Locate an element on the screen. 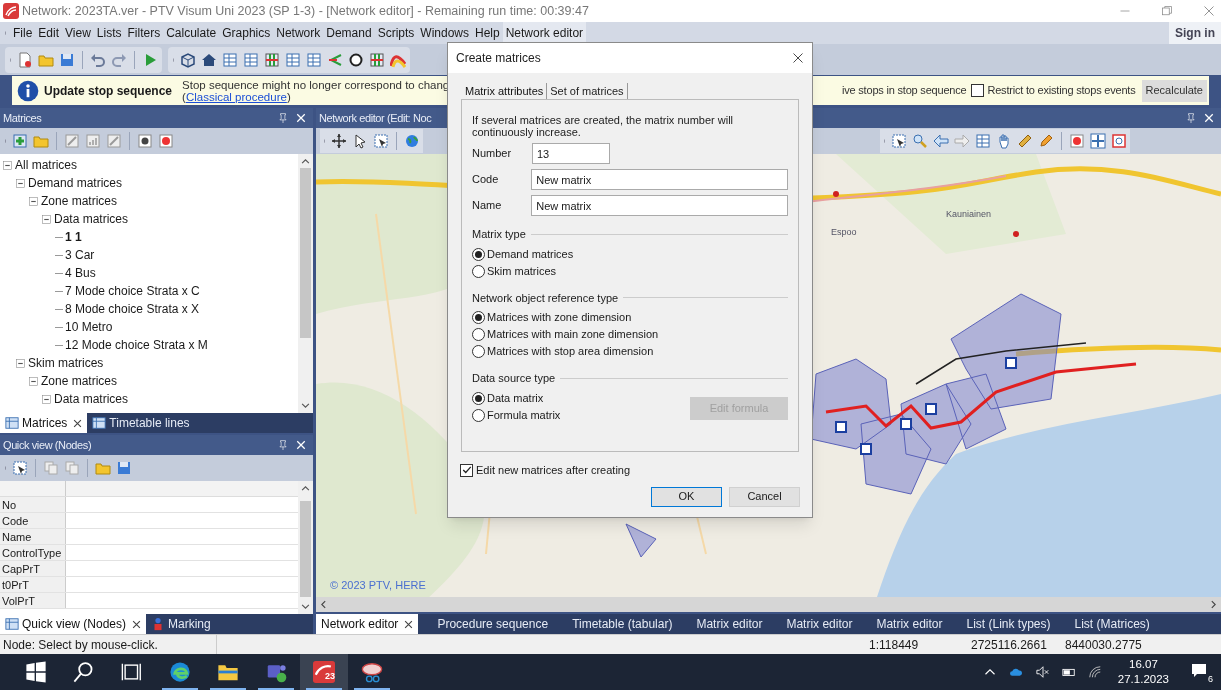 This screenshot has width=1221, height=690. move-icon is located at coordinates (339, 141).